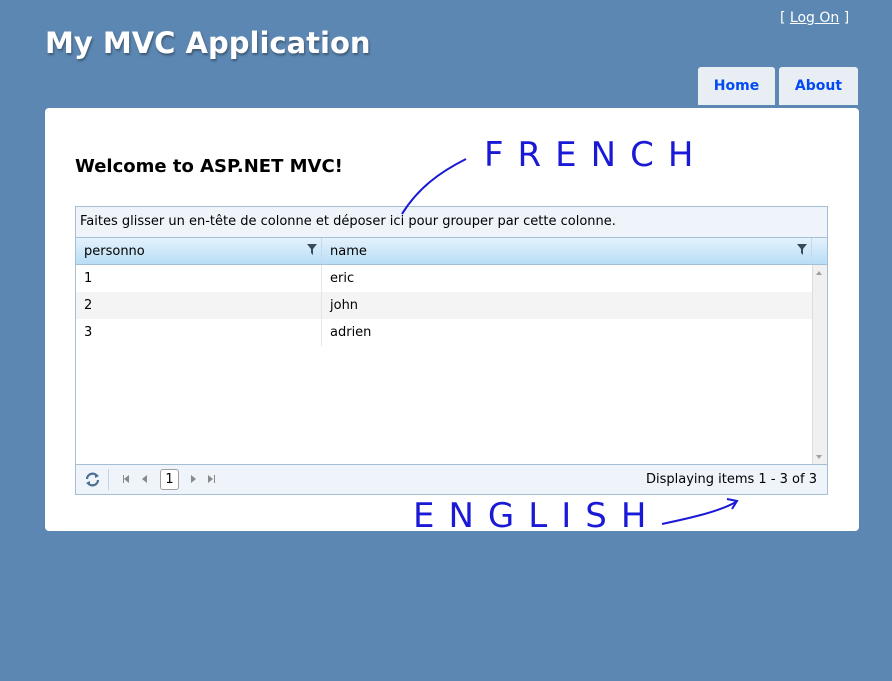  I want to click on header-spacer, so click(819, 251).